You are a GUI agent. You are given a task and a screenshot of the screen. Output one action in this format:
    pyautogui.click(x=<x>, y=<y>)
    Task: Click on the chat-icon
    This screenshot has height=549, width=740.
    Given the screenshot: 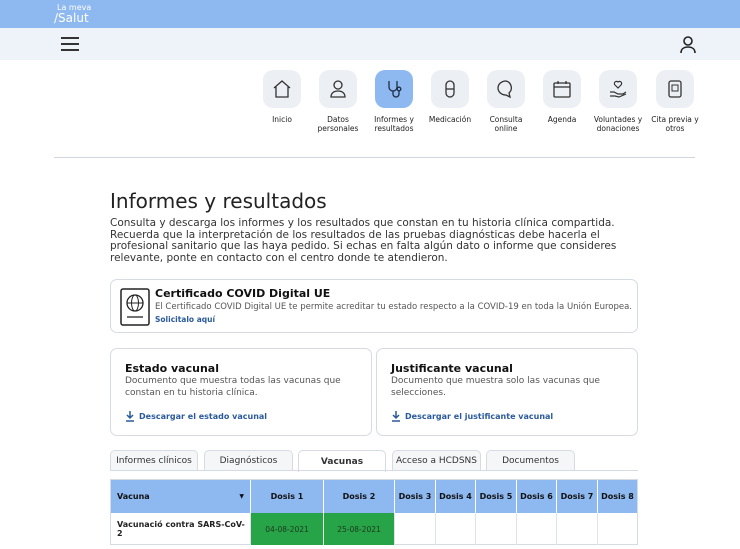 What is the action you would take?
    pyautogui.click(x=506, y=89)
    